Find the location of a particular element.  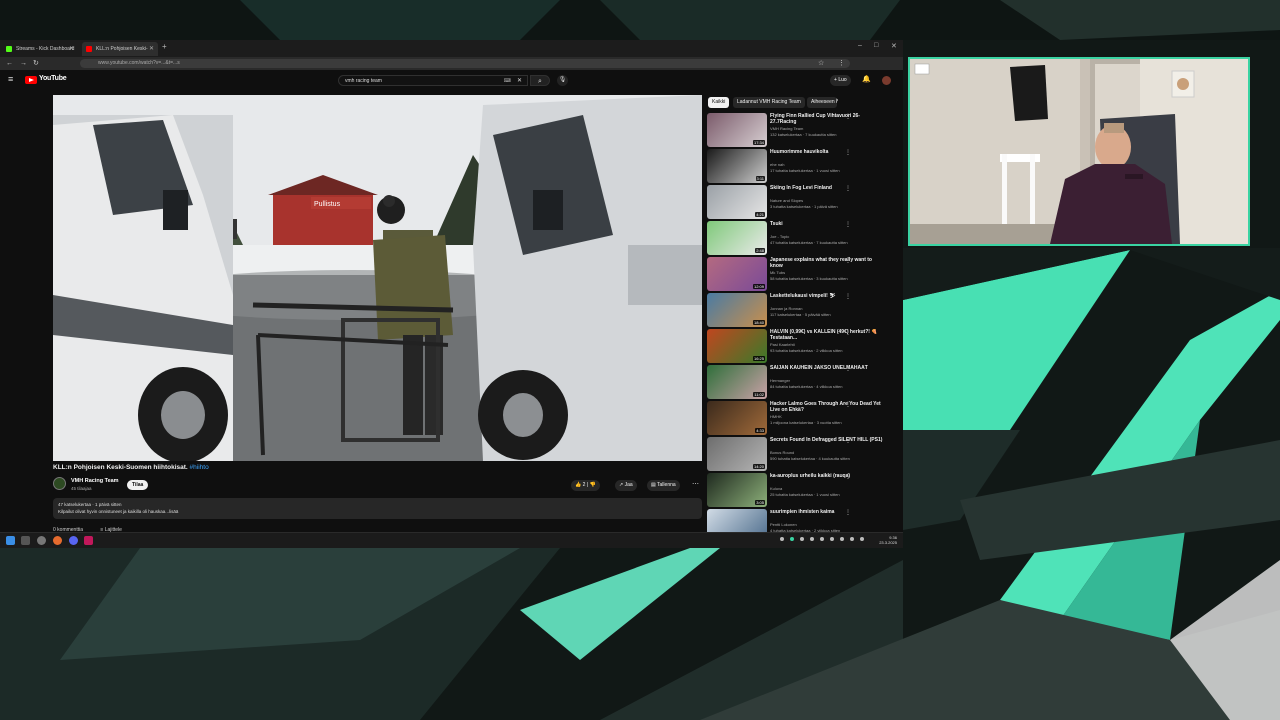

video-thumbnail: 14:20 is located at coordinates (737, 454).